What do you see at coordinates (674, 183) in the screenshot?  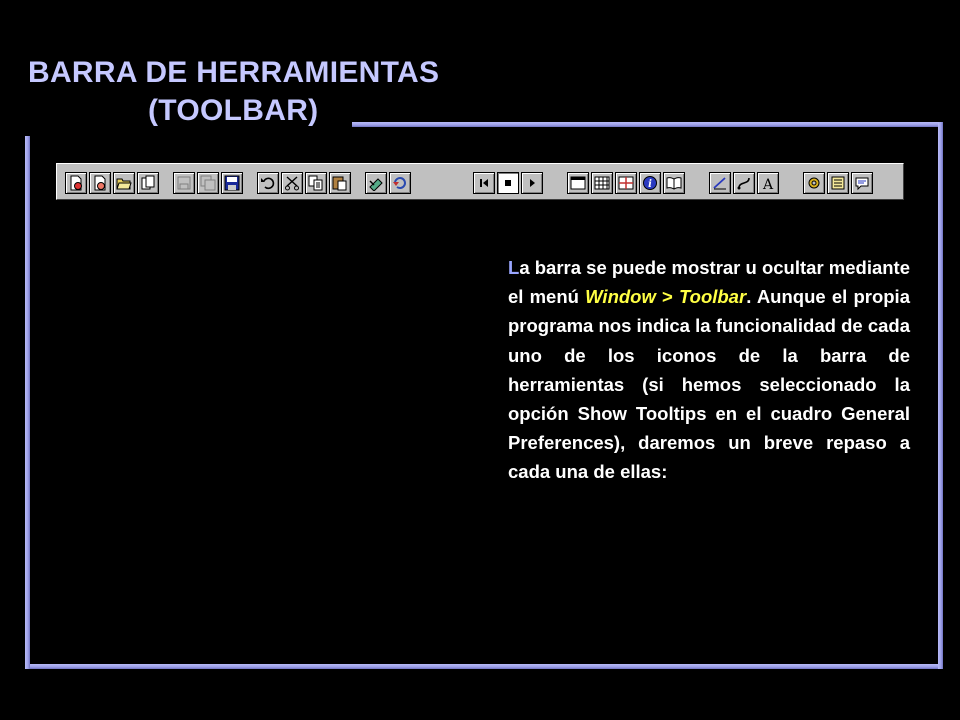 I see `book-icon` at bounding box center [674, 183].